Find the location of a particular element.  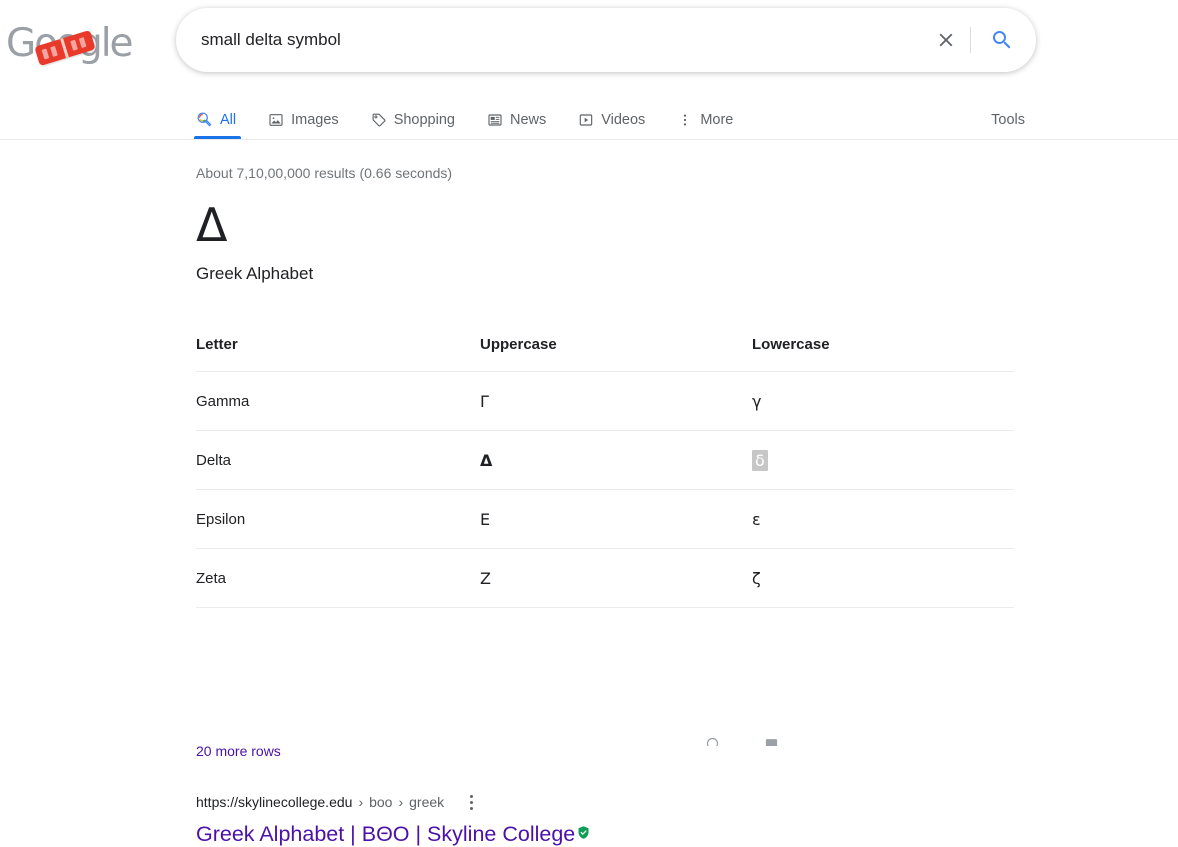

uppercase-glyph: Δ is located at coordinates (486, 460).